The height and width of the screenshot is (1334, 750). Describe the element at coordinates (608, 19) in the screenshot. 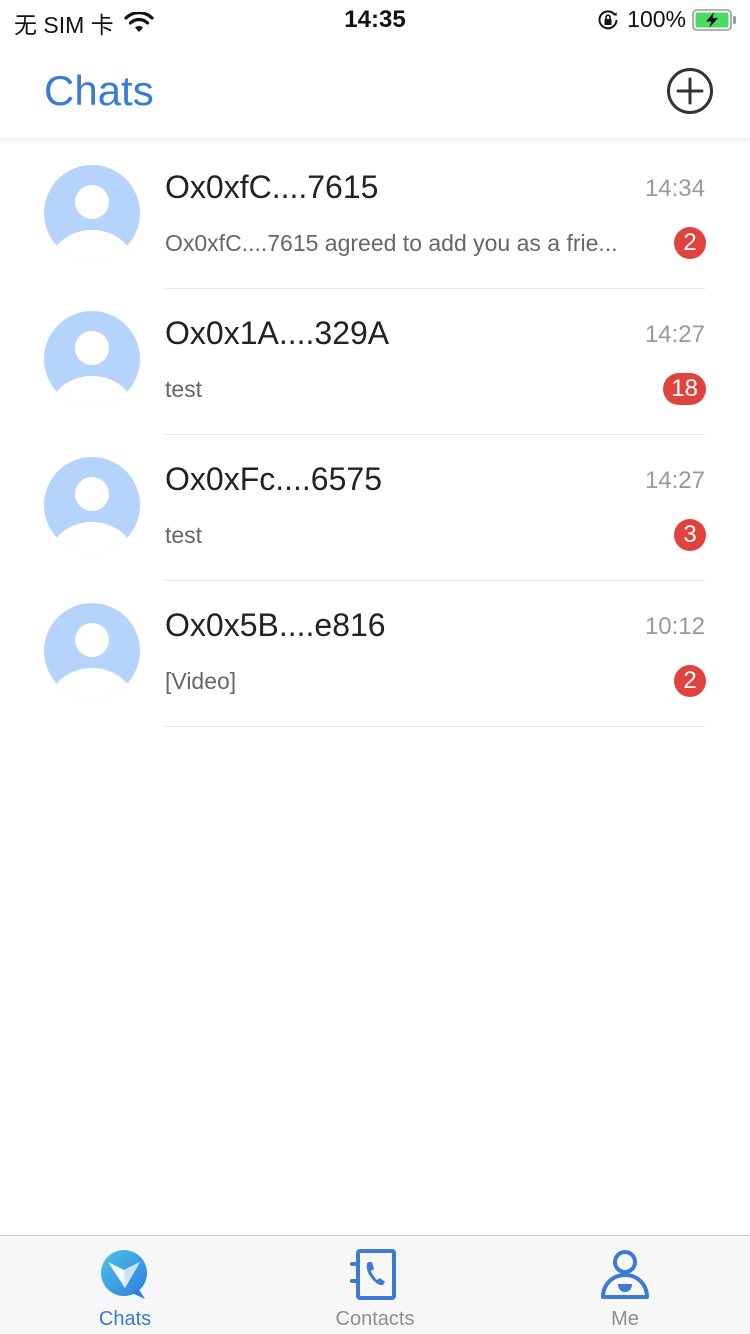

I see `rotation-lock-icon` at that location.